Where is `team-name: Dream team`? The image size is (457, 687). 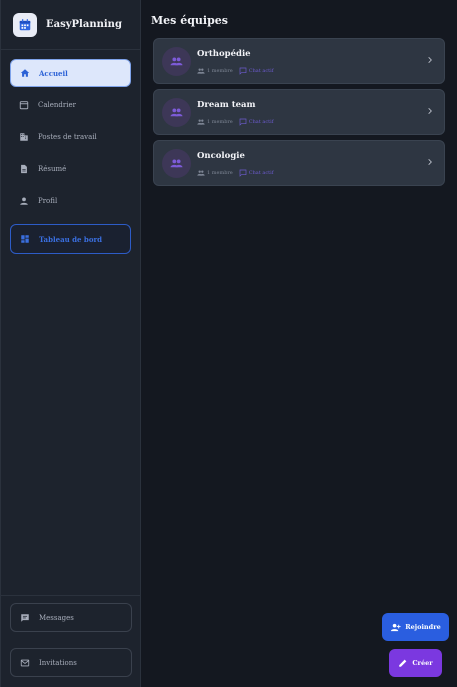 team-name: Dream team is located at coordinates (226, 105).